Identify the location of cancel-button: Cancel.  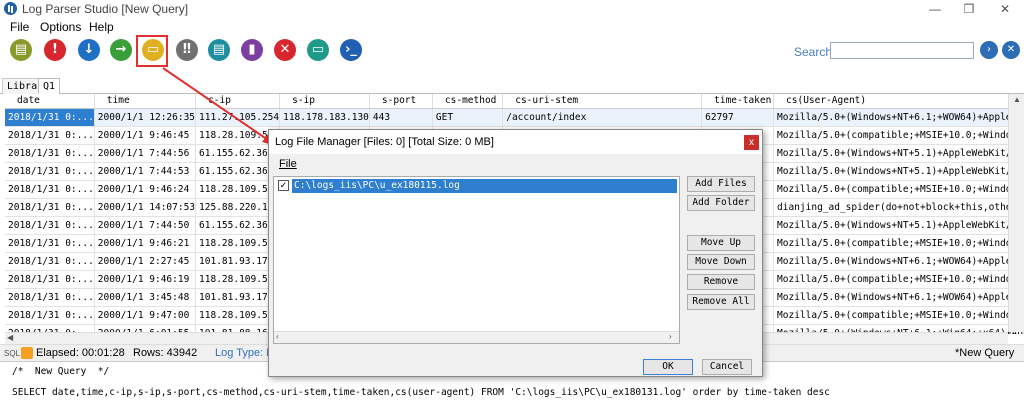
(727, 367).